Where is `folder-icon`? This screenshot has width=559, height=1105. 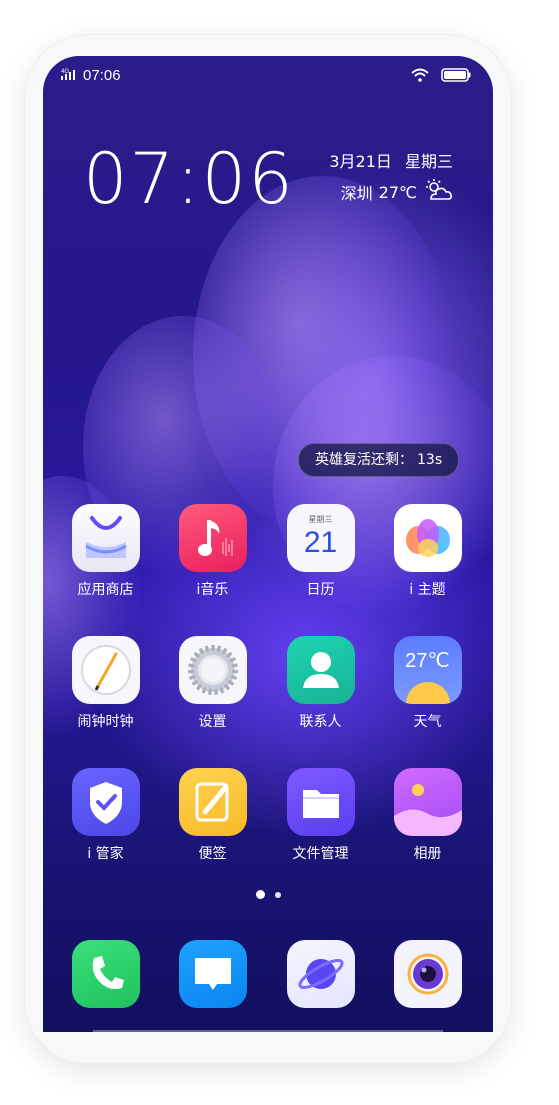
folder-icon is located at coordinates (320, 802).